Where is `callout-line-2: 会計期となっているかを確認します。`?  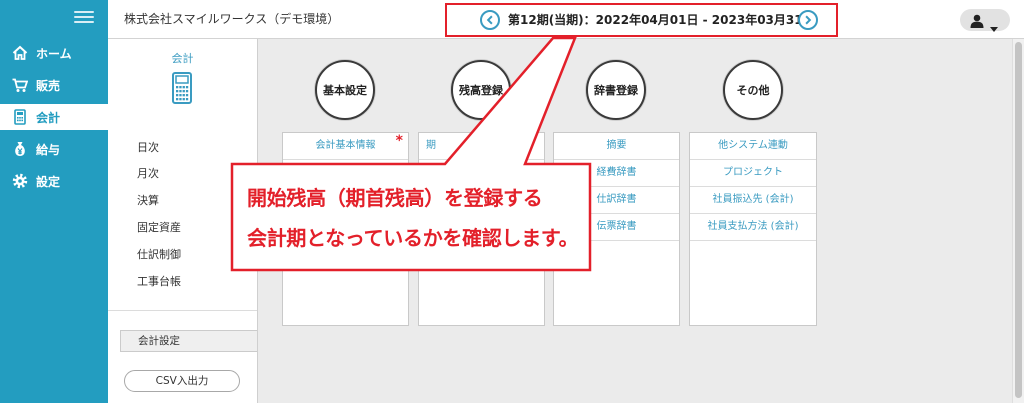
callout-line-2: 会計期となっているかを確認します。 is located at coordinates (413, 238).